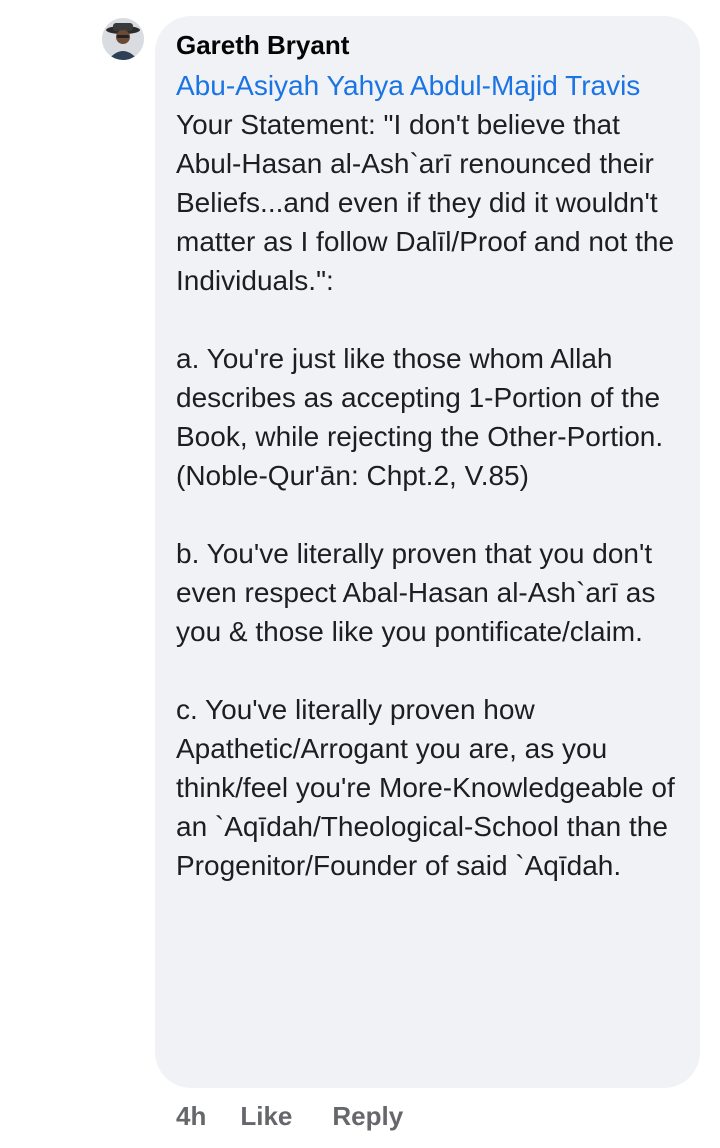 This screenshot has width=720, height=1148. Describe the element at coordinates (408, 85) in the screenshot. I see `mention-link: Abu-Asiyah Yahya Abdul-Majid Travis` at that location.